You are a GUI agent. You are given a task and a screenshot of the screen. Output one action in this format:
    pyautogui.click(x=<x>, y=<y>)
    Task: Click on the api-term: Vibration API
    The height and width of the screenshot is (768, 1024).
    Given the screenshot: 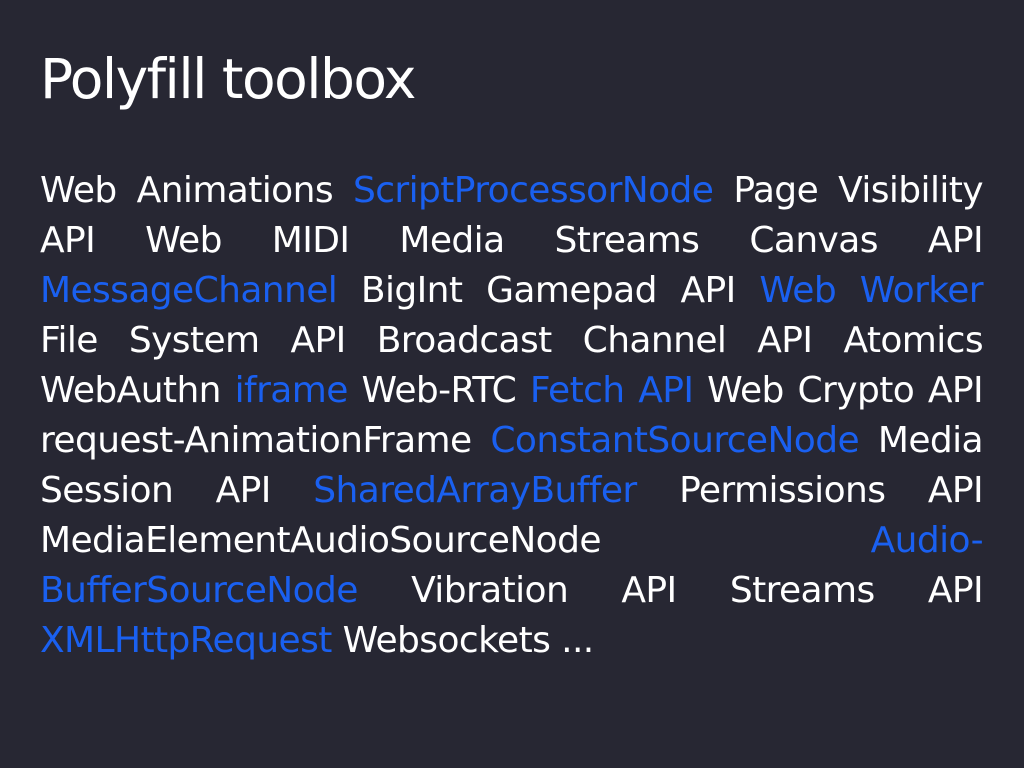 What is the action you would take?
    pyautogui.click(x=544, y=590)
    